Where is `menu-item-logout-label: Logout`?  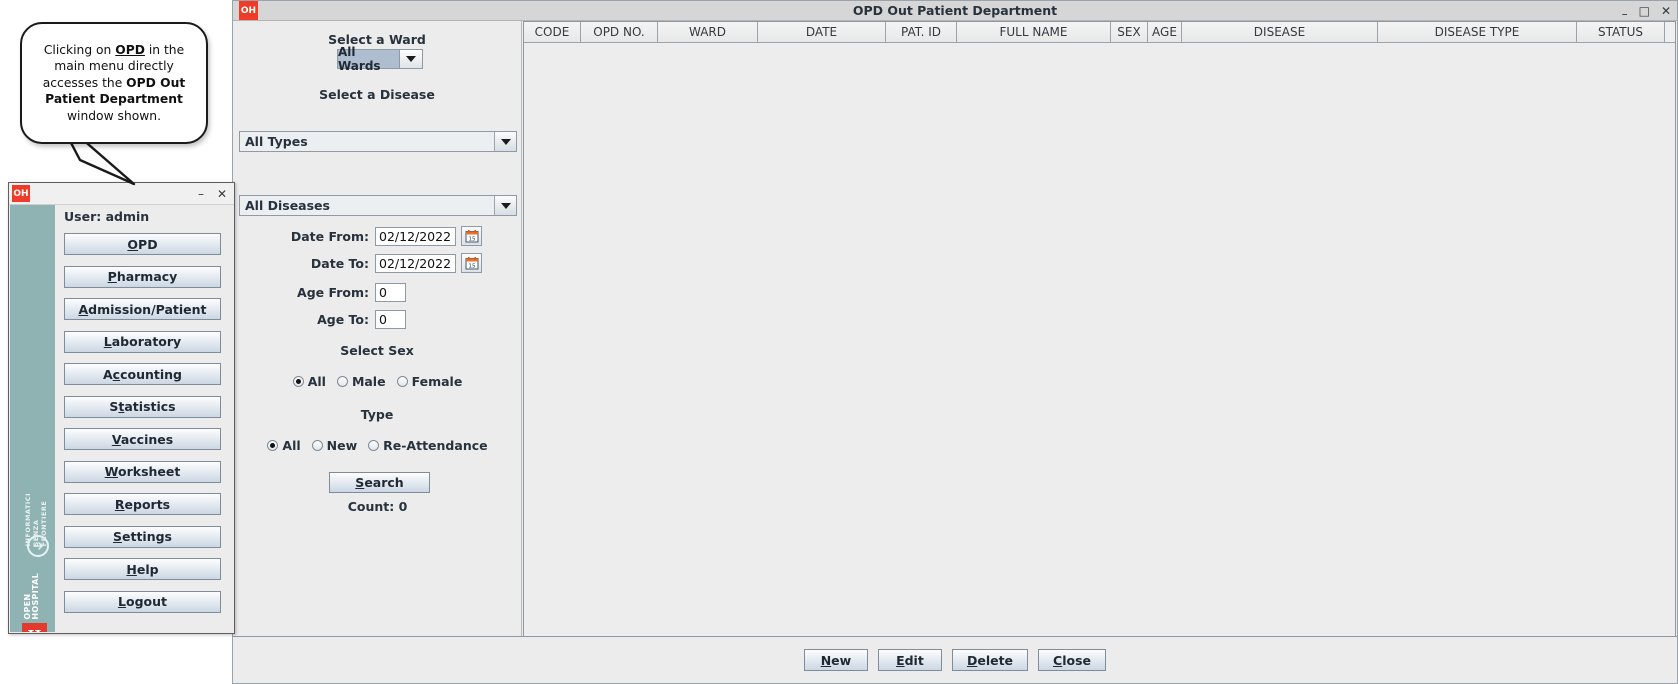
menu-item-logout-label: Logout is located at coordinates (142, 601).